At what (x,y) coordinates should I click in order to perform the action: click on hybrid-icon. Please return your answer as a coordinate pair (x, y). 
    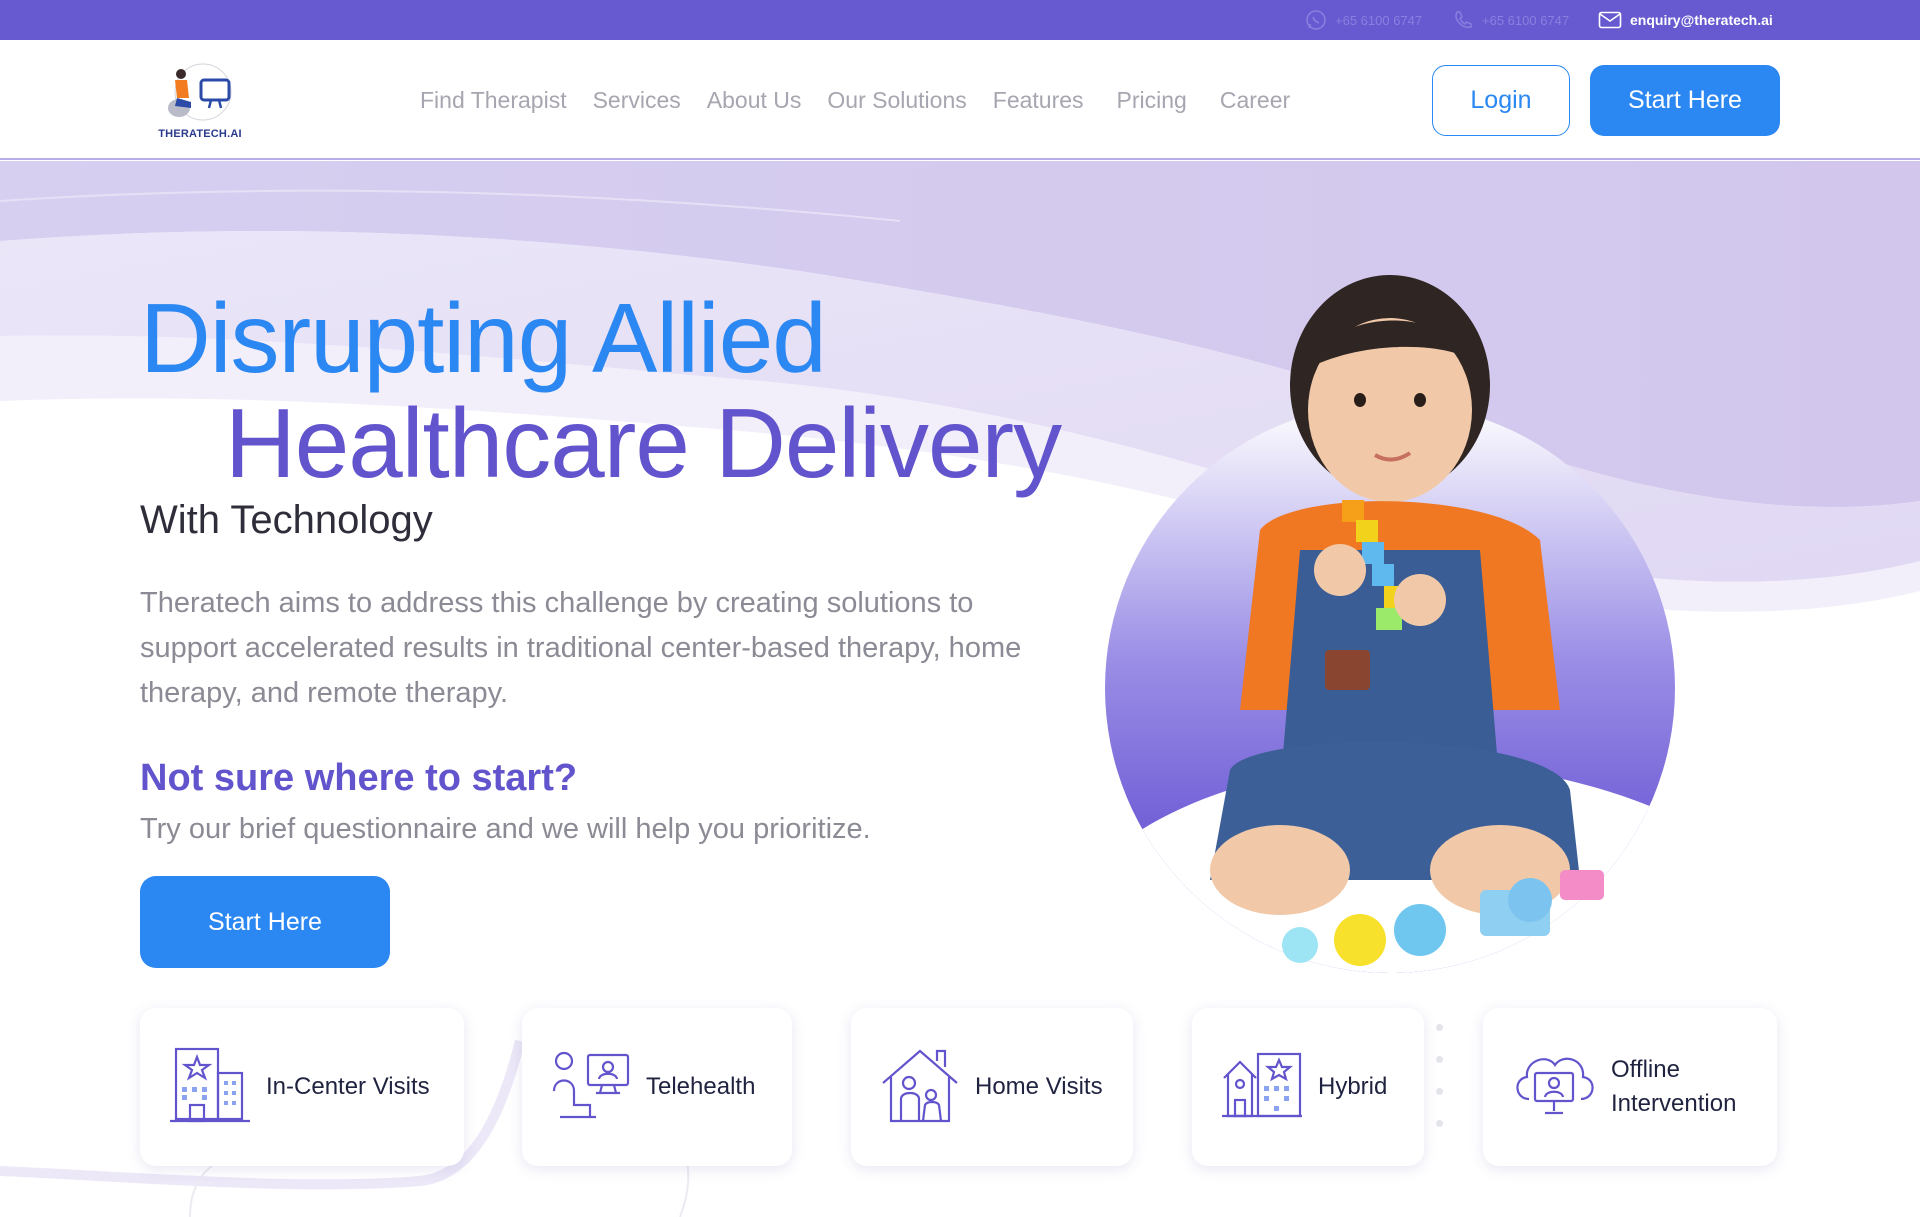
    Looking at the image, I should click on (1262, 1087).